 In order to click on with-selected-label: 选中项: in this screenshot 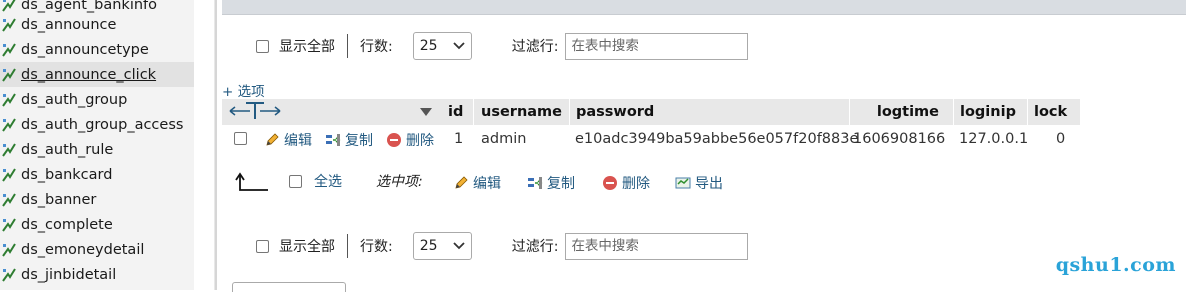, I will do `click(399, 182)`.